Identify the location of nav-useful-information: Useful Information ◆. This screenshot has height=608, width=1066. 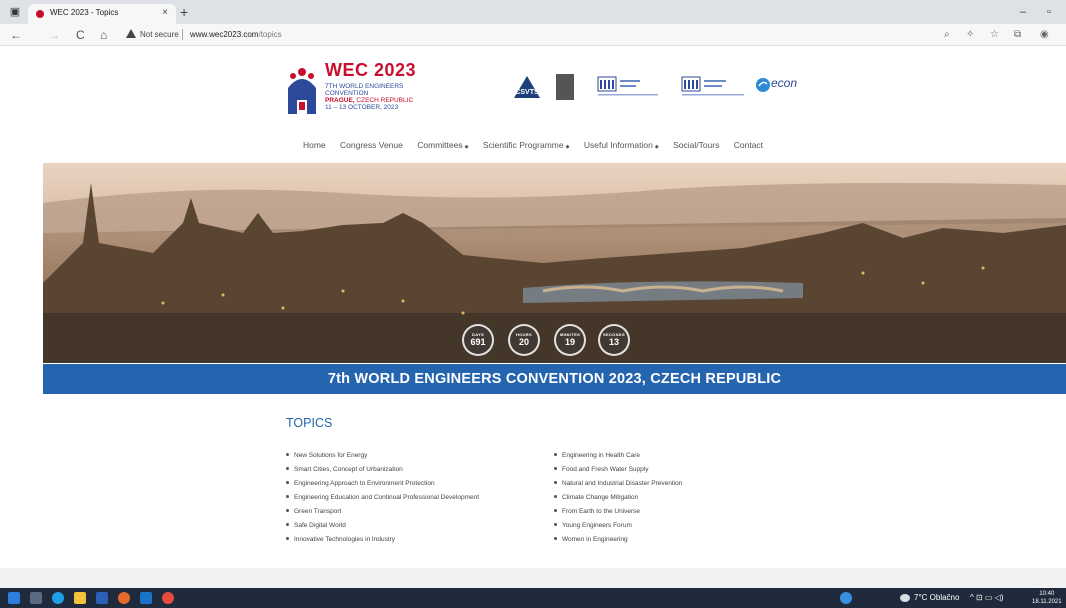
(621, 145).